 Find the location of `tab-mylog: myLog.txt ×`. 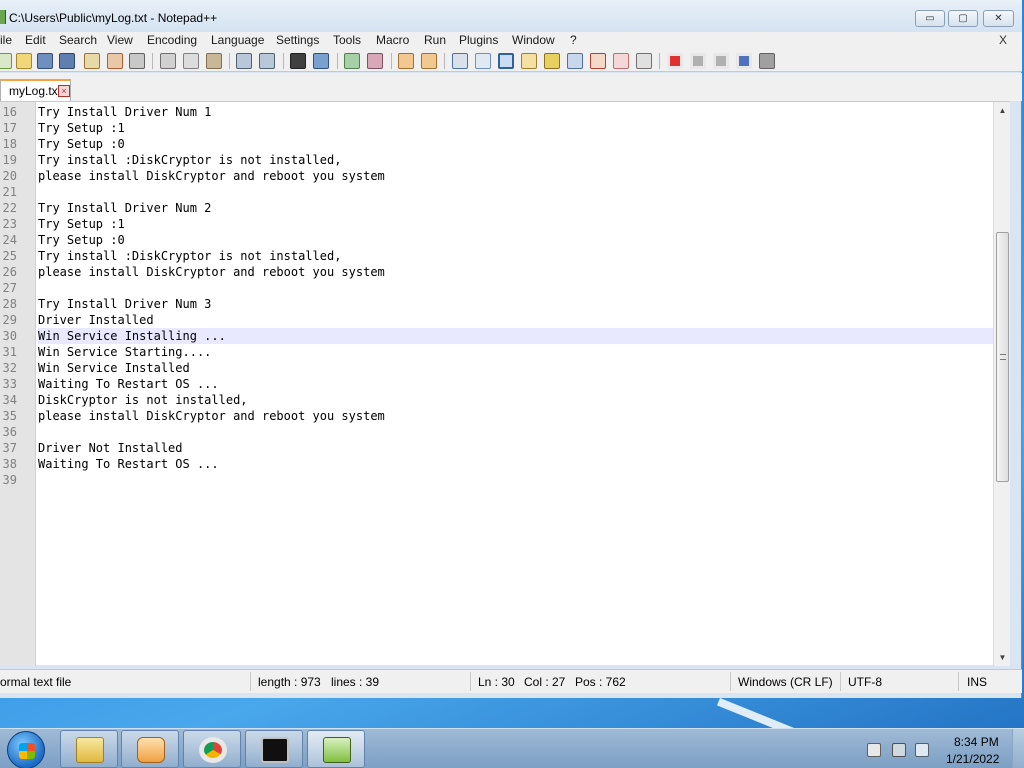

tab-mylog: myLog.txt × is located at coordinates (35, 90).